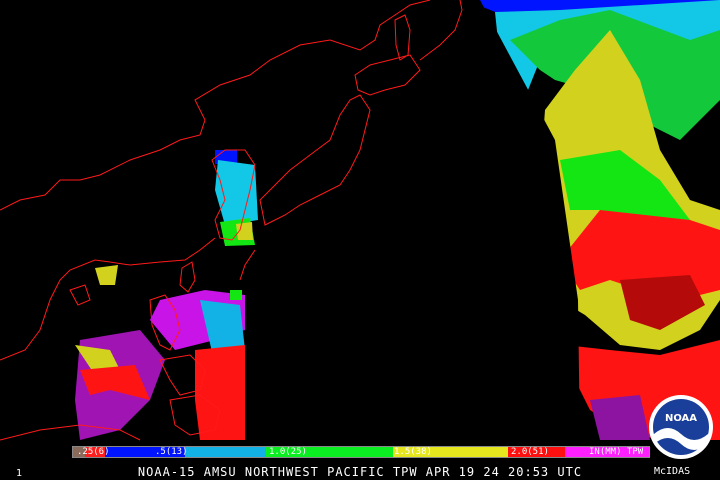 The height and width of the screenshot is (480, 720). I want to click on coastline-ryukyu, so click(247, 265).